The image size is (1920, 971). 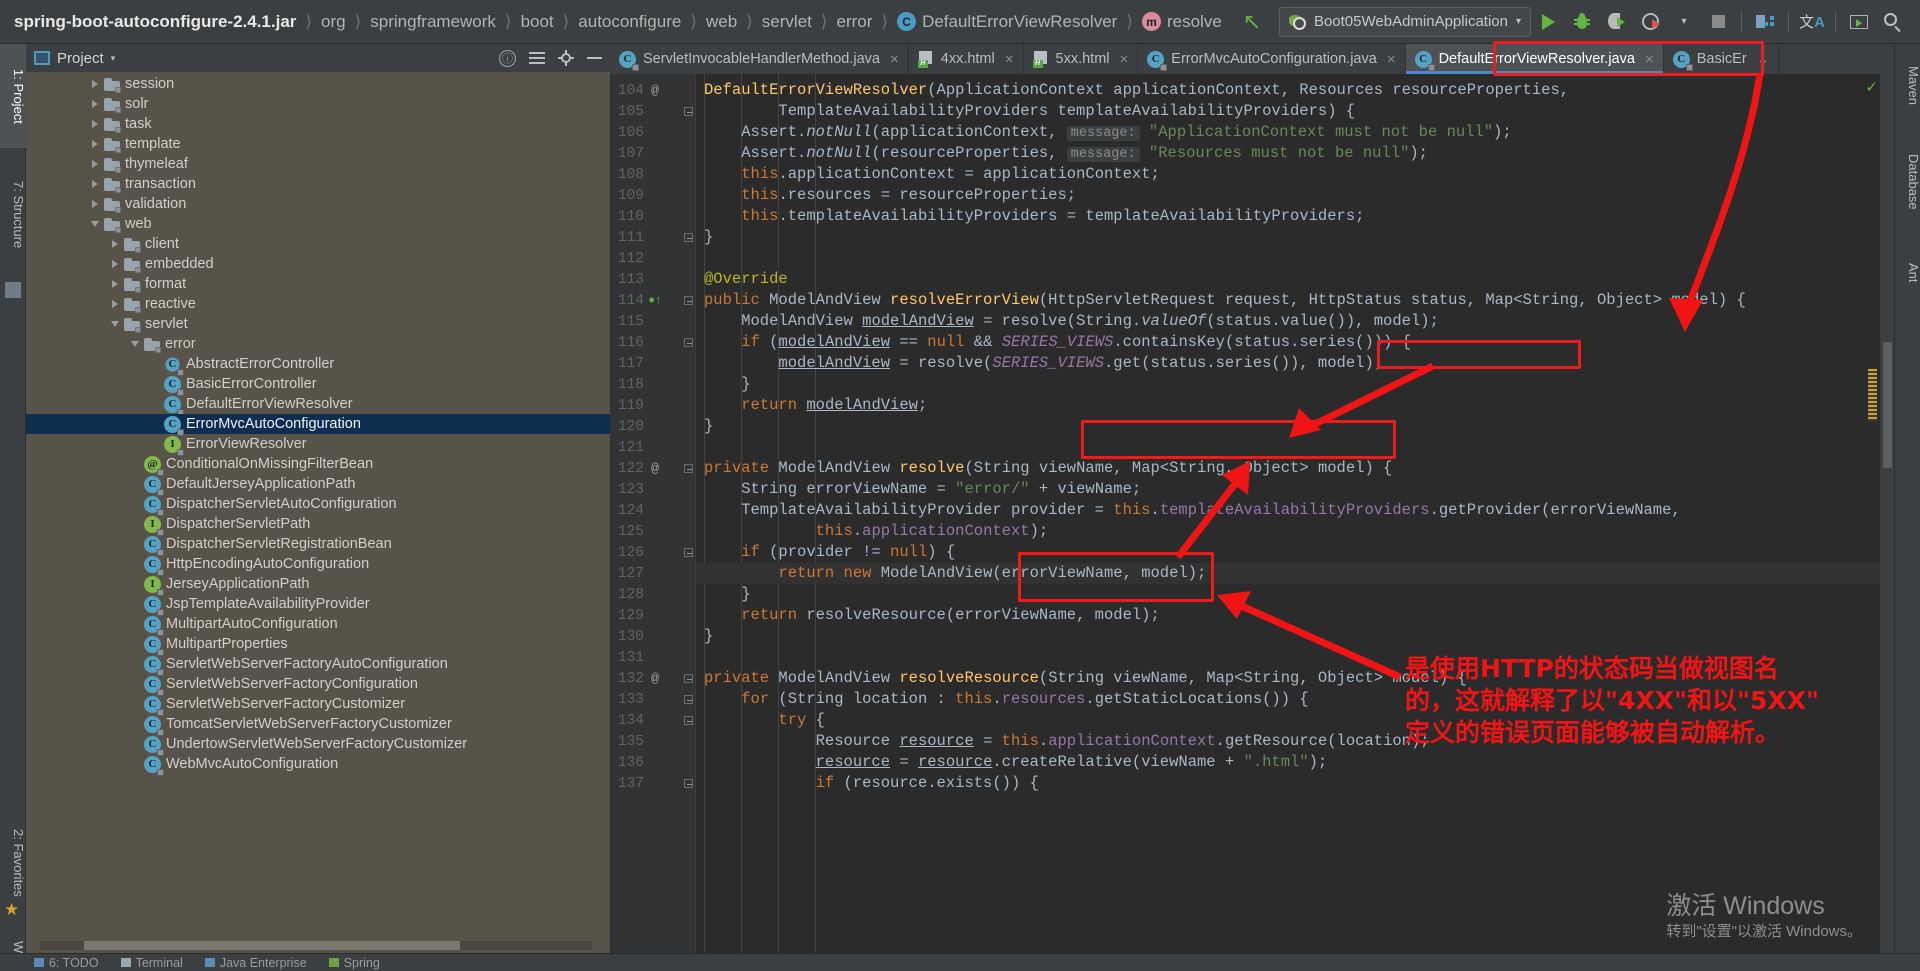 What do you see at coordinates (1859, 22) in the screenshot?
I see `terminal-button` at bounding box center [1859, 22].